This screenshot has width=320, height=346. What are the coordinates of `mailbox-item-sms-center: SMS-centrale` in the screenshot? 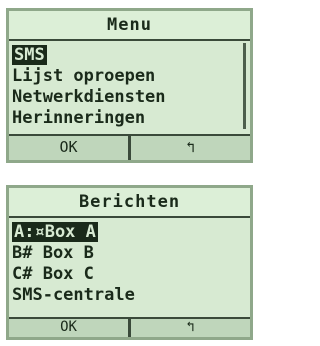 It's located at (129, 295).